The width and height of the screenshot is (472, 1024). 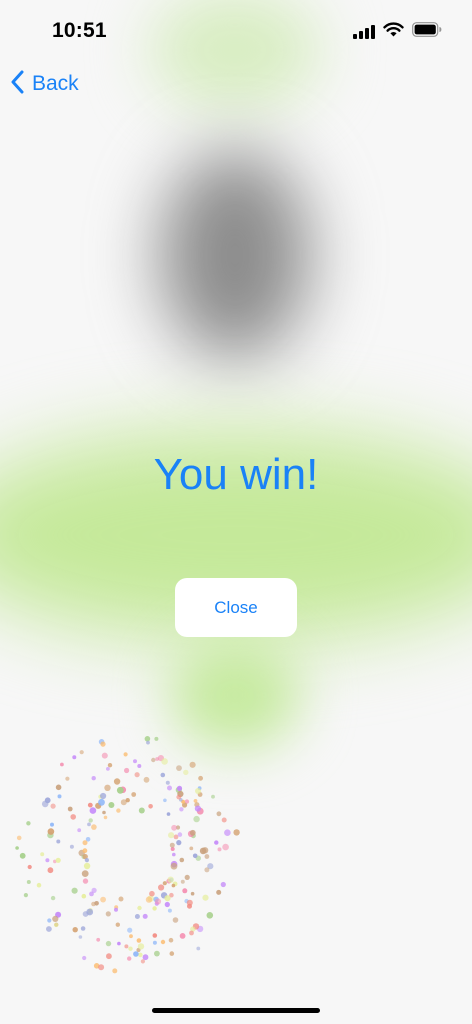 I want to click on close-button: Close, so click(x=236, y=607).